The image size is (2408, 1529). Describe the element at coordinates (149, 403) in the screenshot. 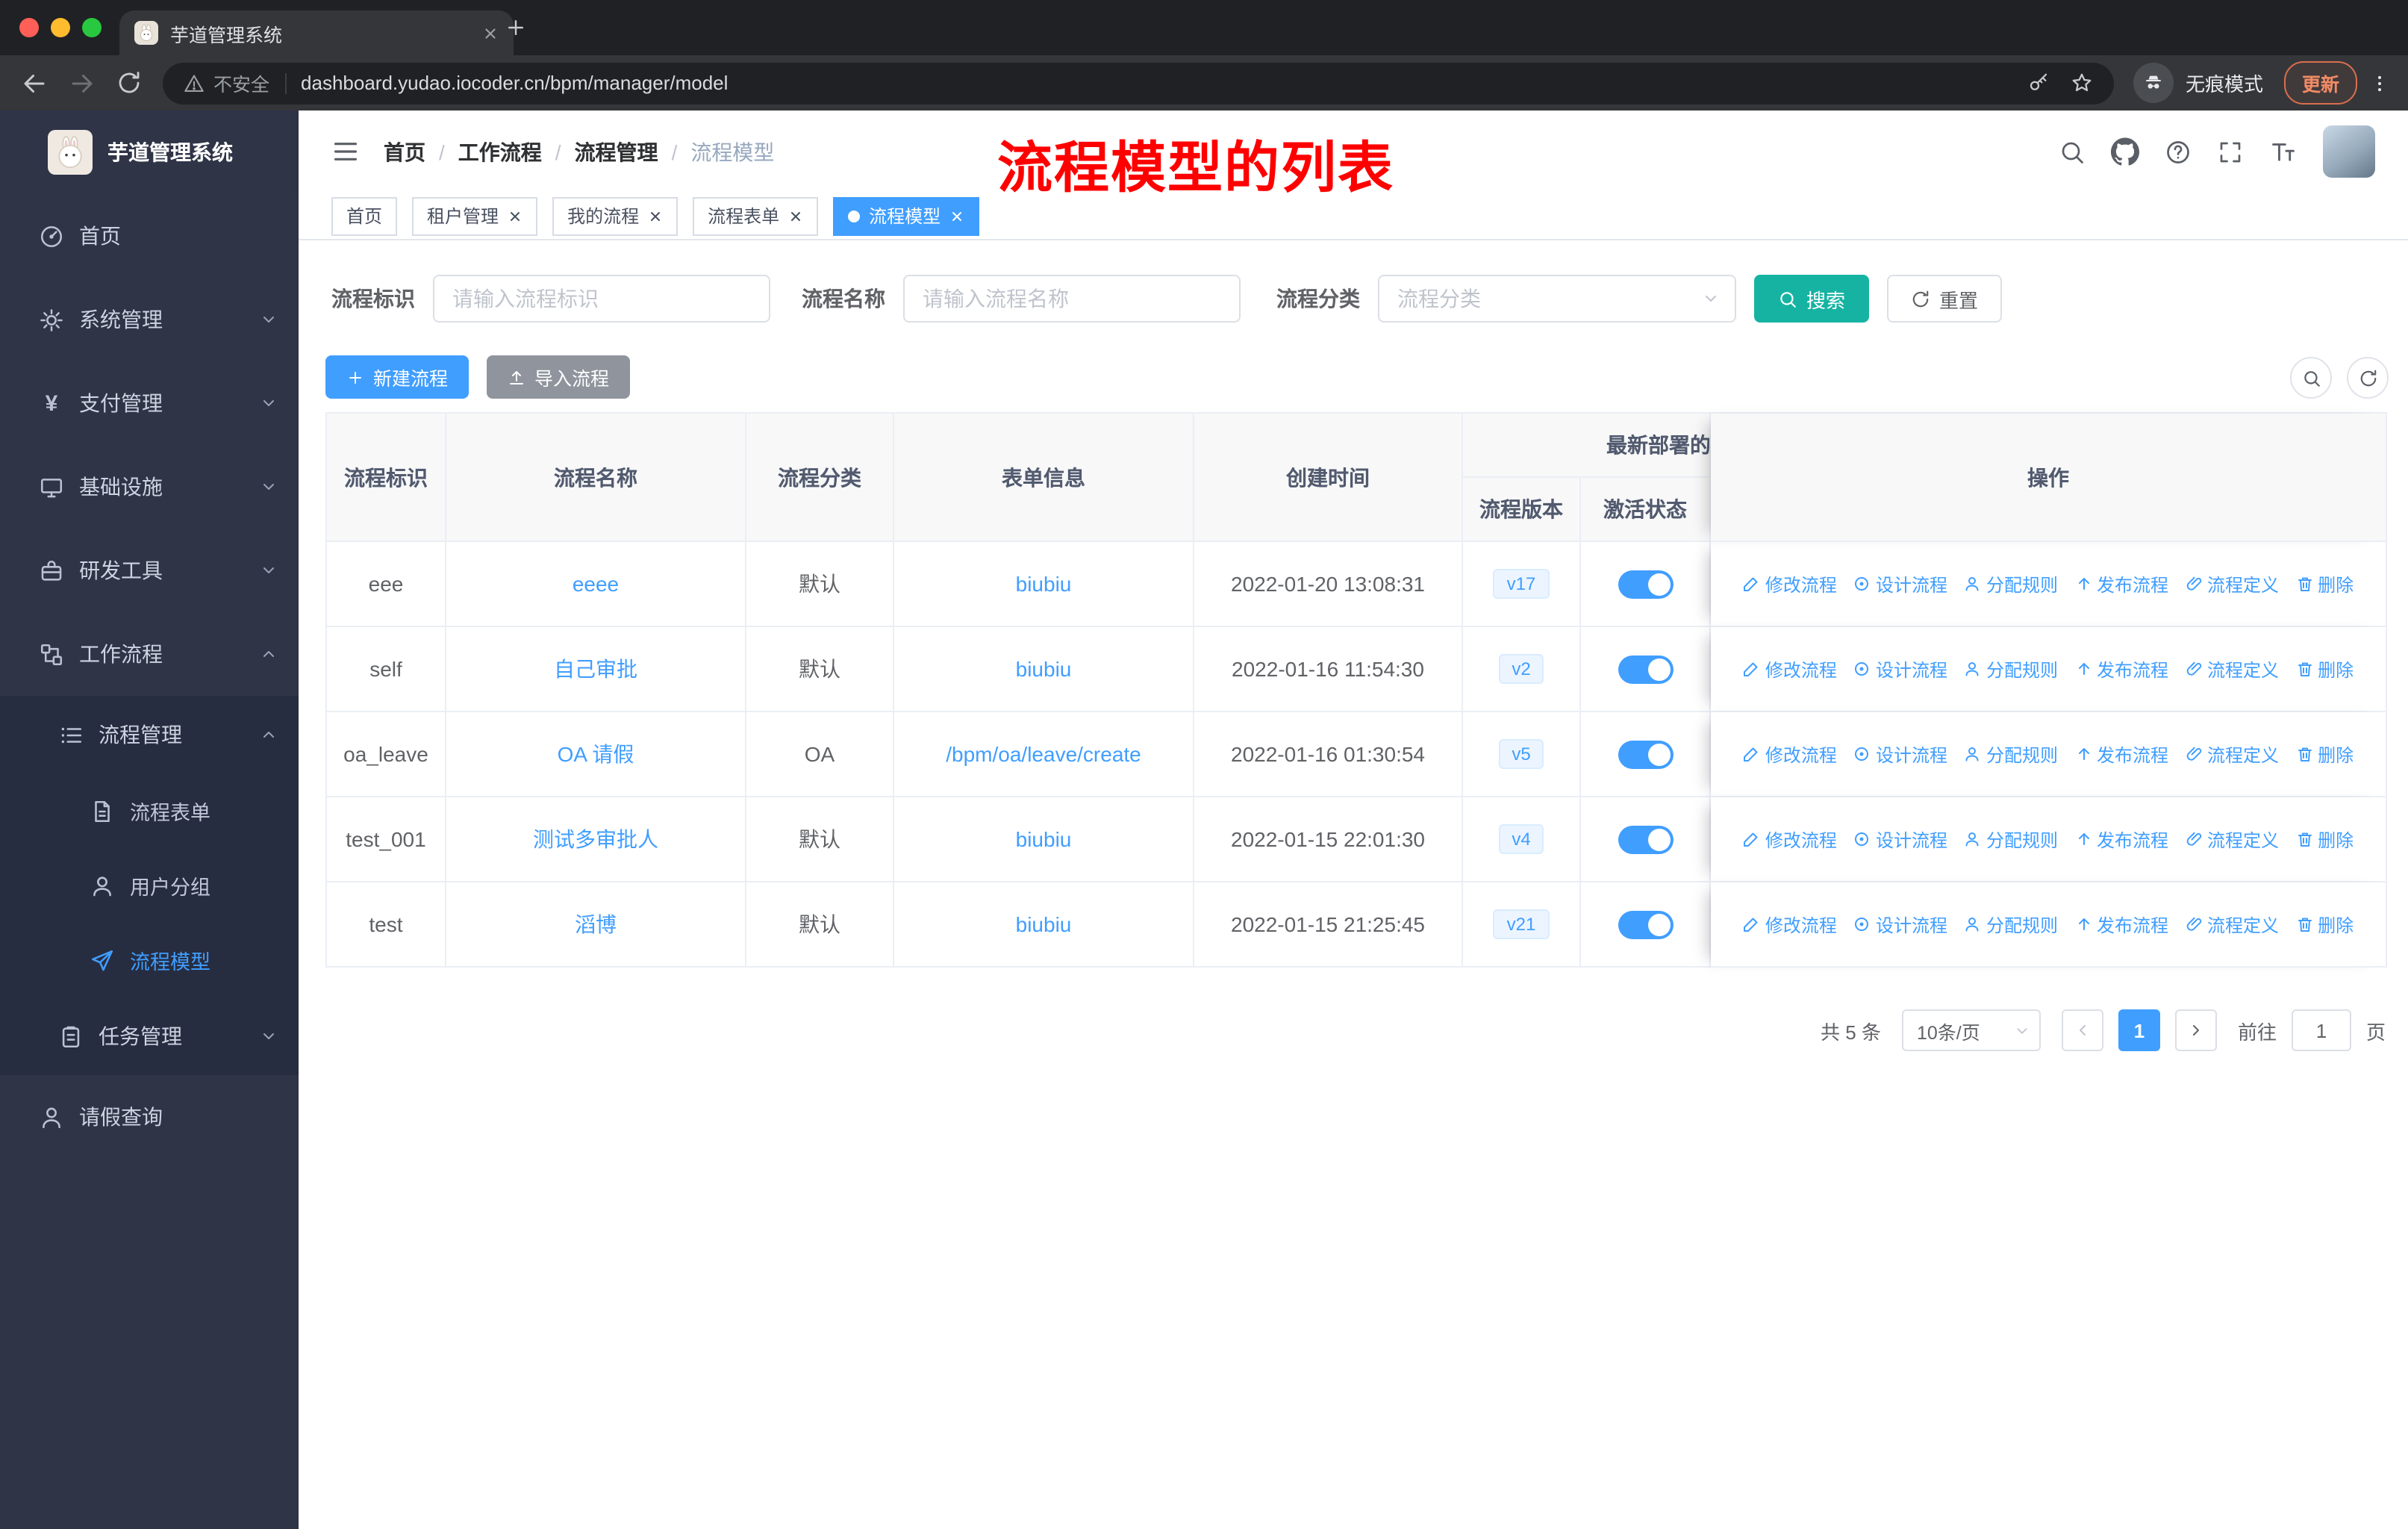

I see `sidebar-item-payment: ¥ 支付管理` at that location.